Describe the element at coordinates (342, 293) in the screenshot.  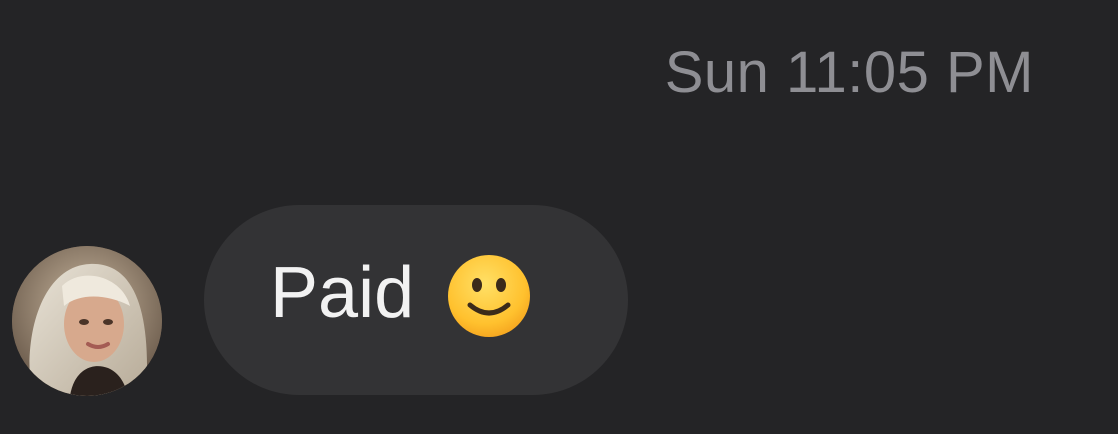
I see `message-text: Paid` at that location.